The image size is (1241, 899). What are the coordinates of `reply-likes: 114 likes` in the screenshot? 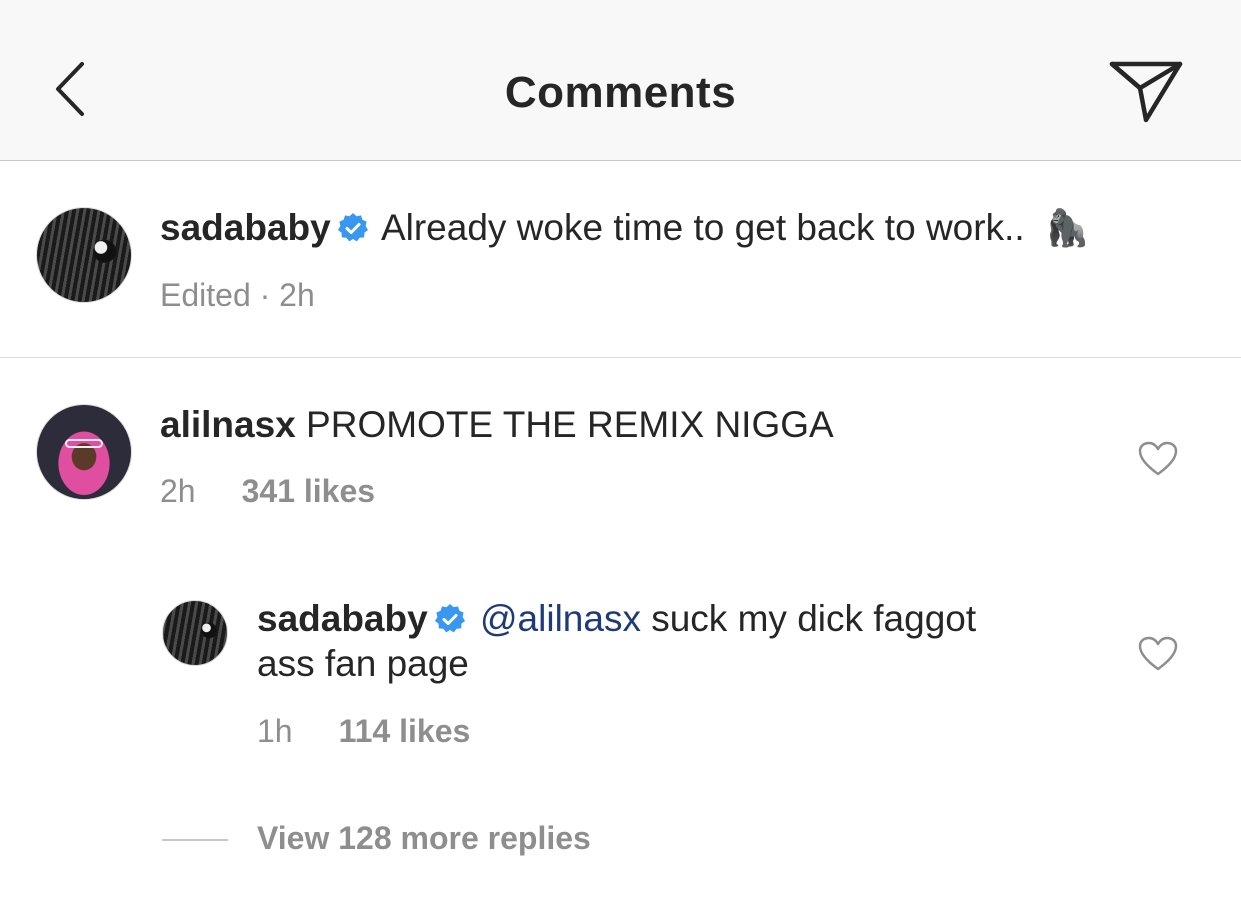 It's located at (405, 731).